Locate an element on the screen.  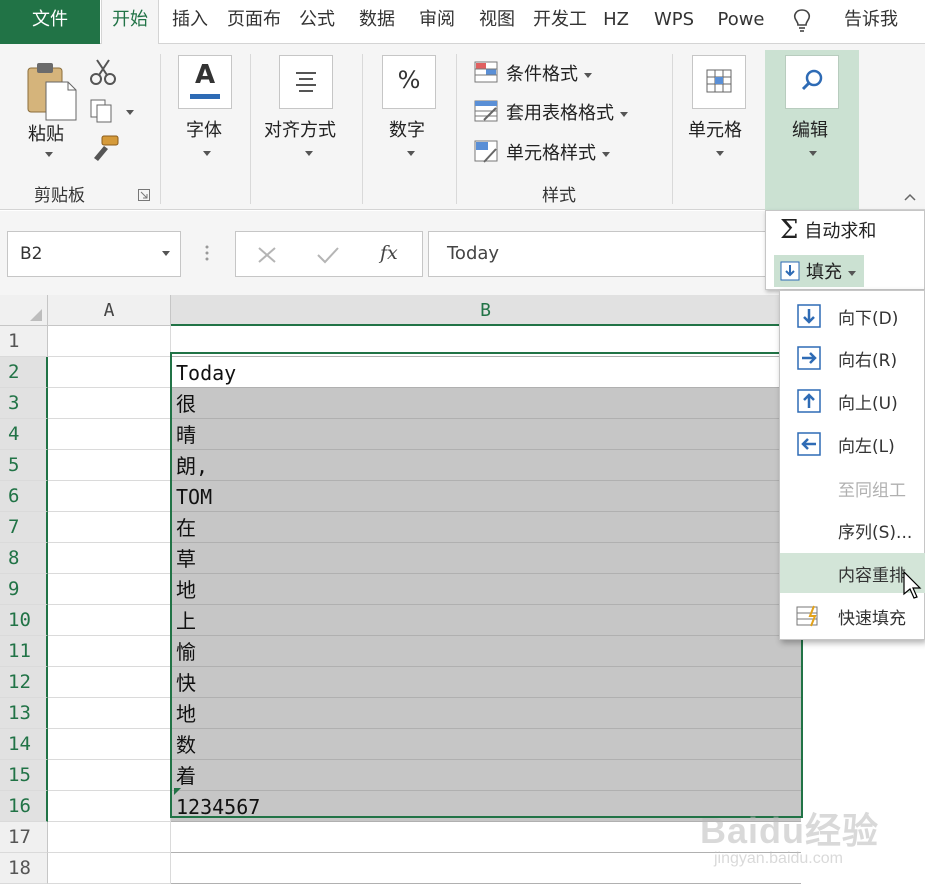
font-button: A is located at coordinates (205, 82).